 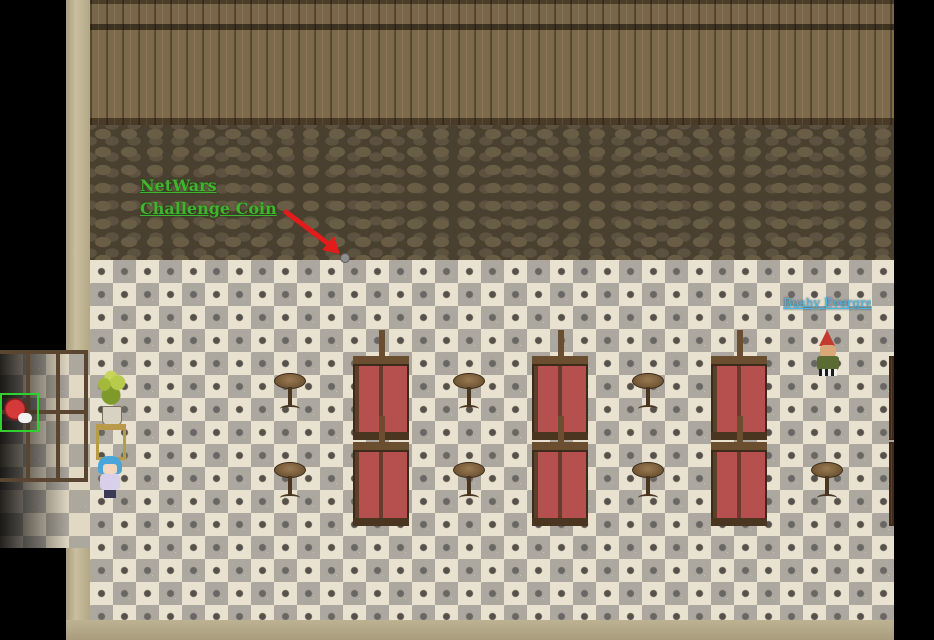 I want to click on red-arrow-annotation, so click(x=311, y=231).